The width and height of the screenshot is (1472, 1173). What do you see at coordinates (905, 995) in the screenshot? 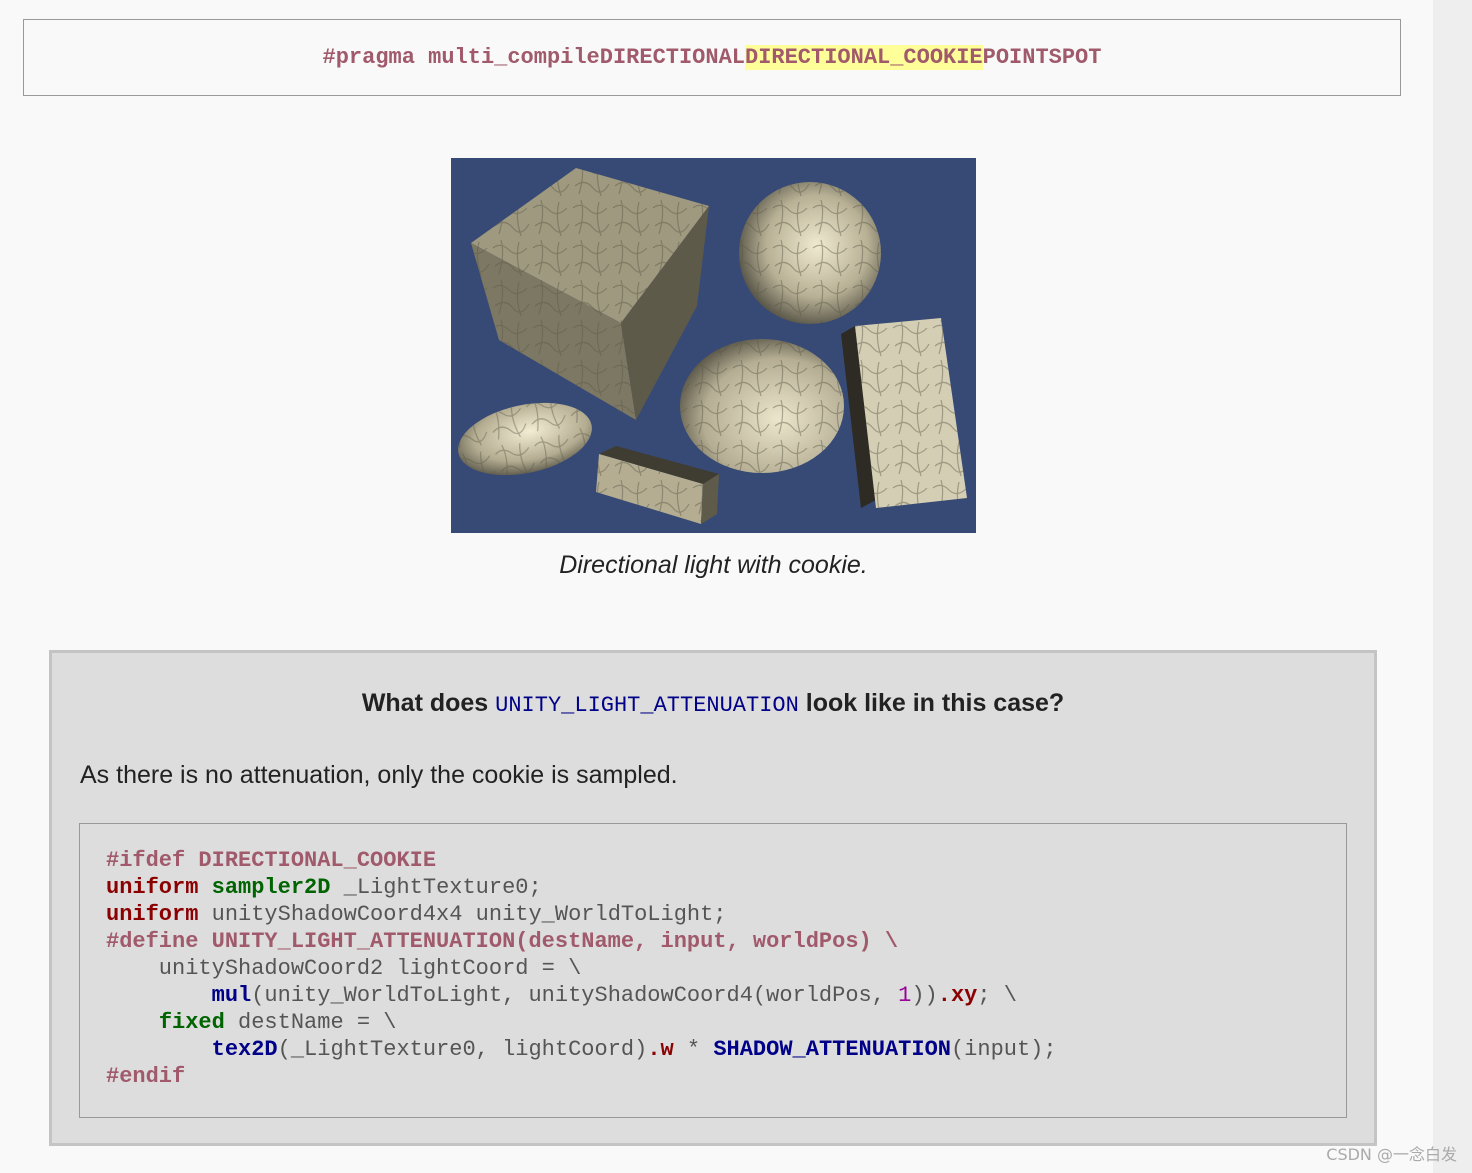
I see `code-number: 1` at bounding box center [905, 995].